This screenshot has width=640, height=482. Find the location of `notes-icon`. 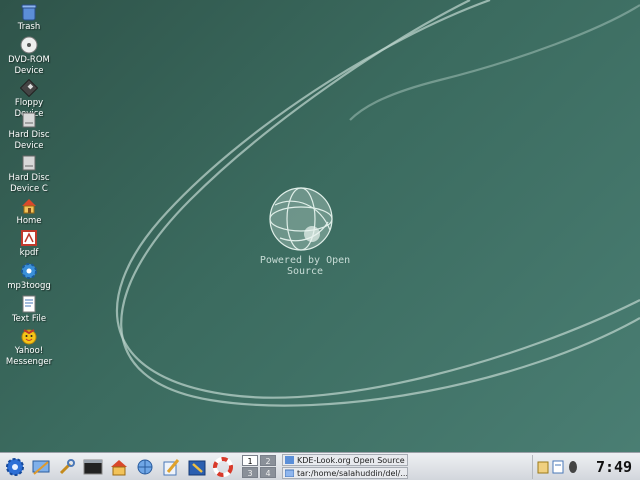

notes-icon is located at coordinates (558, 467).